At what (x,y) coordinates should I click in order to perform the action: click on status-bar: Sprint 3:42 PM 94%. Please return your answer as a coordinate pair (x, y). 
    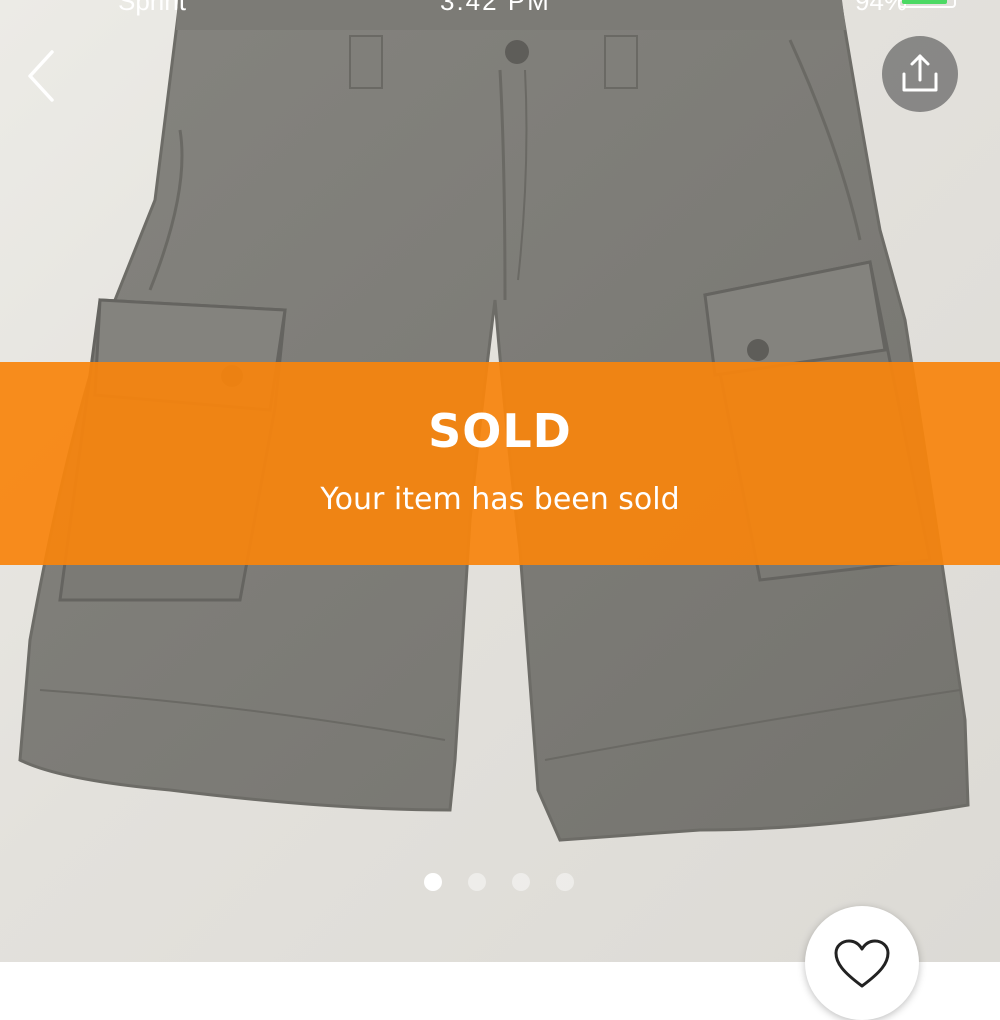
    Looking at the image, I should click on (500, 8).